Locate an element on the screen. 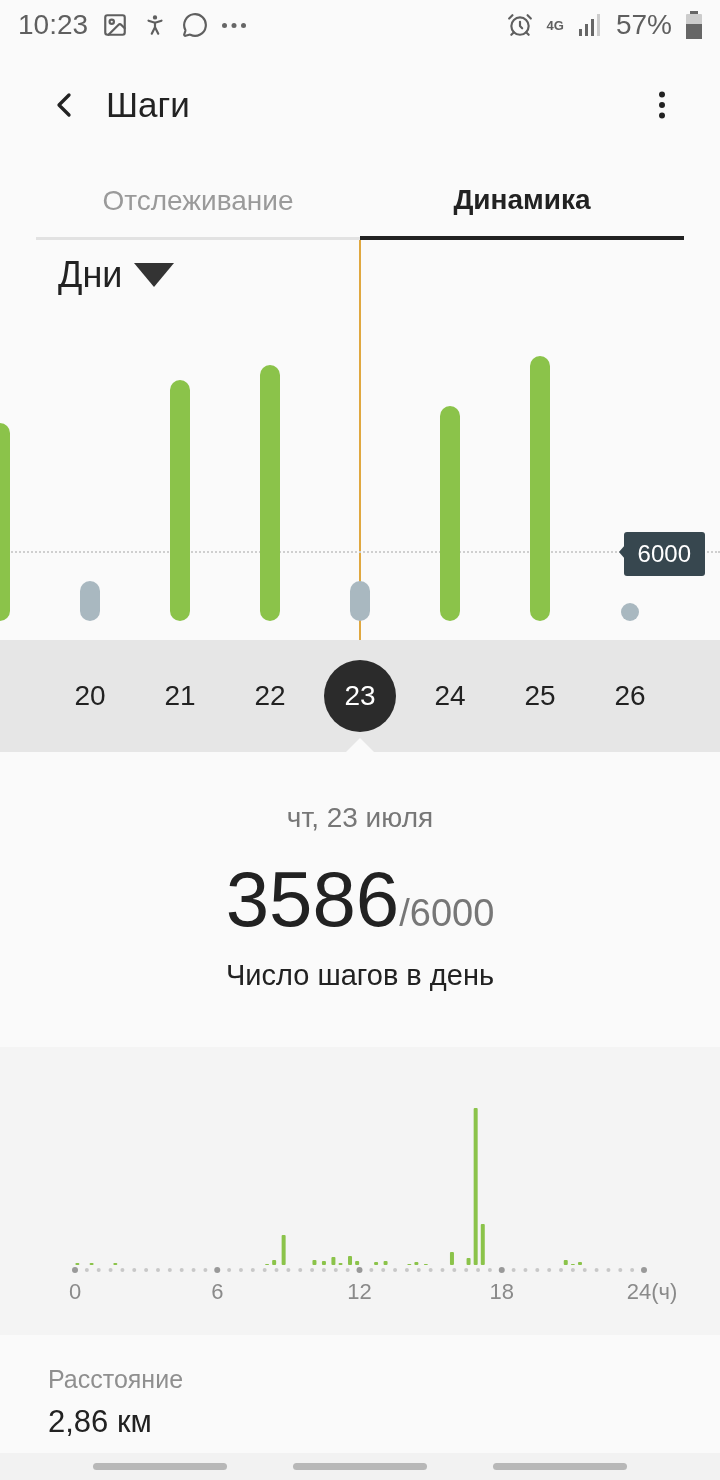 This screenshot has width=720, height=1480. day-button: 25 is located at coordinates (540, 696).